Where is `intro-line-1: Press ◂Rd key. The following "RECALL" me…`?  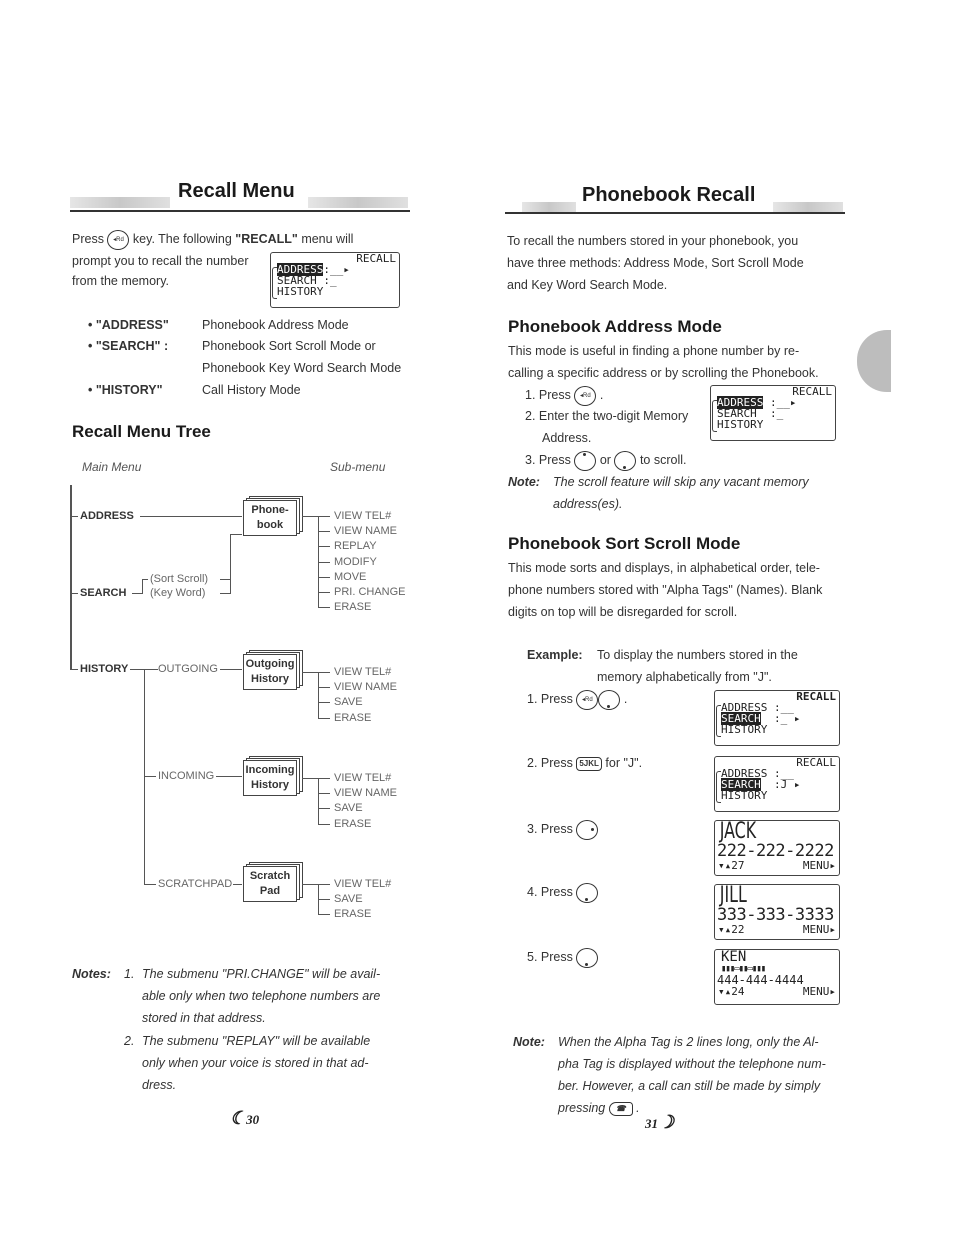 intro-line-1: Press ◂Rd key. The following "RECALL" me… is located at coordinates (242, 239).